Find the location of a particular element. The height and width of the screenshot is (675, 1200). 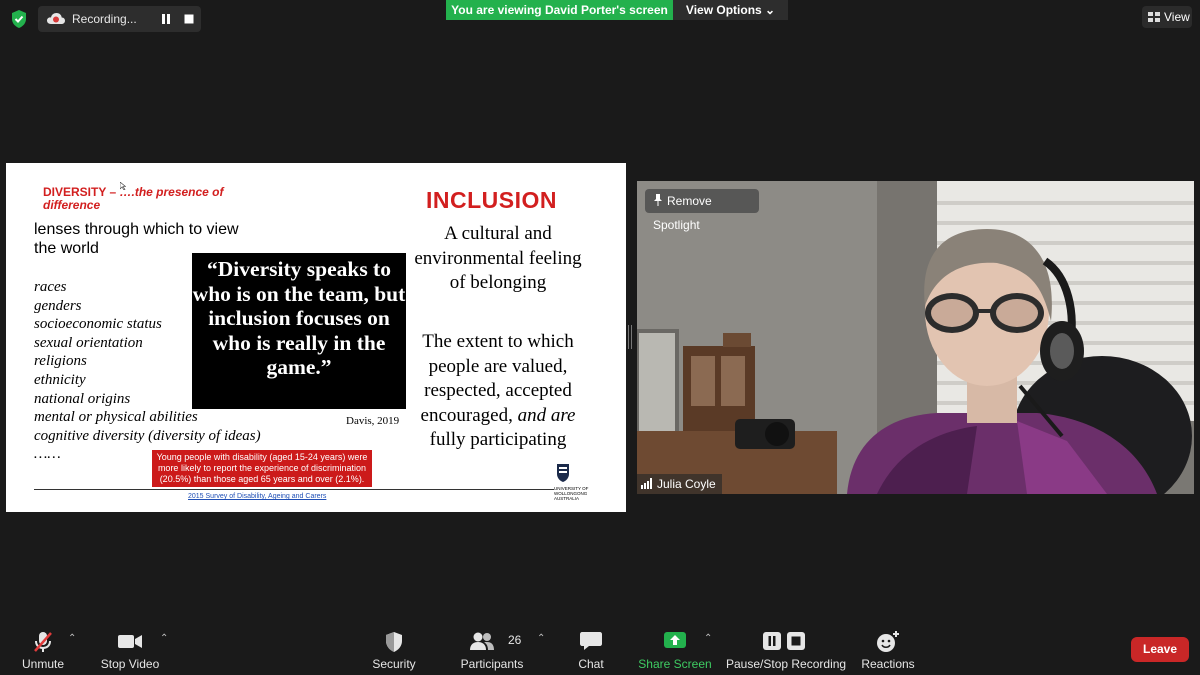

pin-icon is located at coordinates (658, 201).